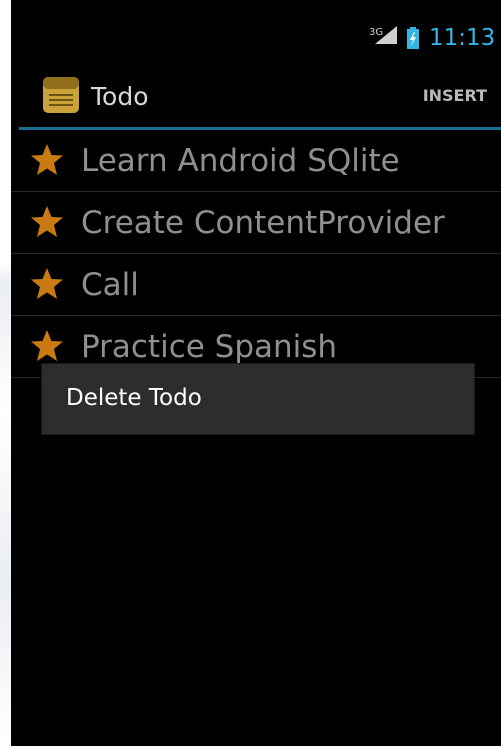  Describe the element at coordinates (110, 285) in the screenshot. I see `todo-label: Call` at that location.